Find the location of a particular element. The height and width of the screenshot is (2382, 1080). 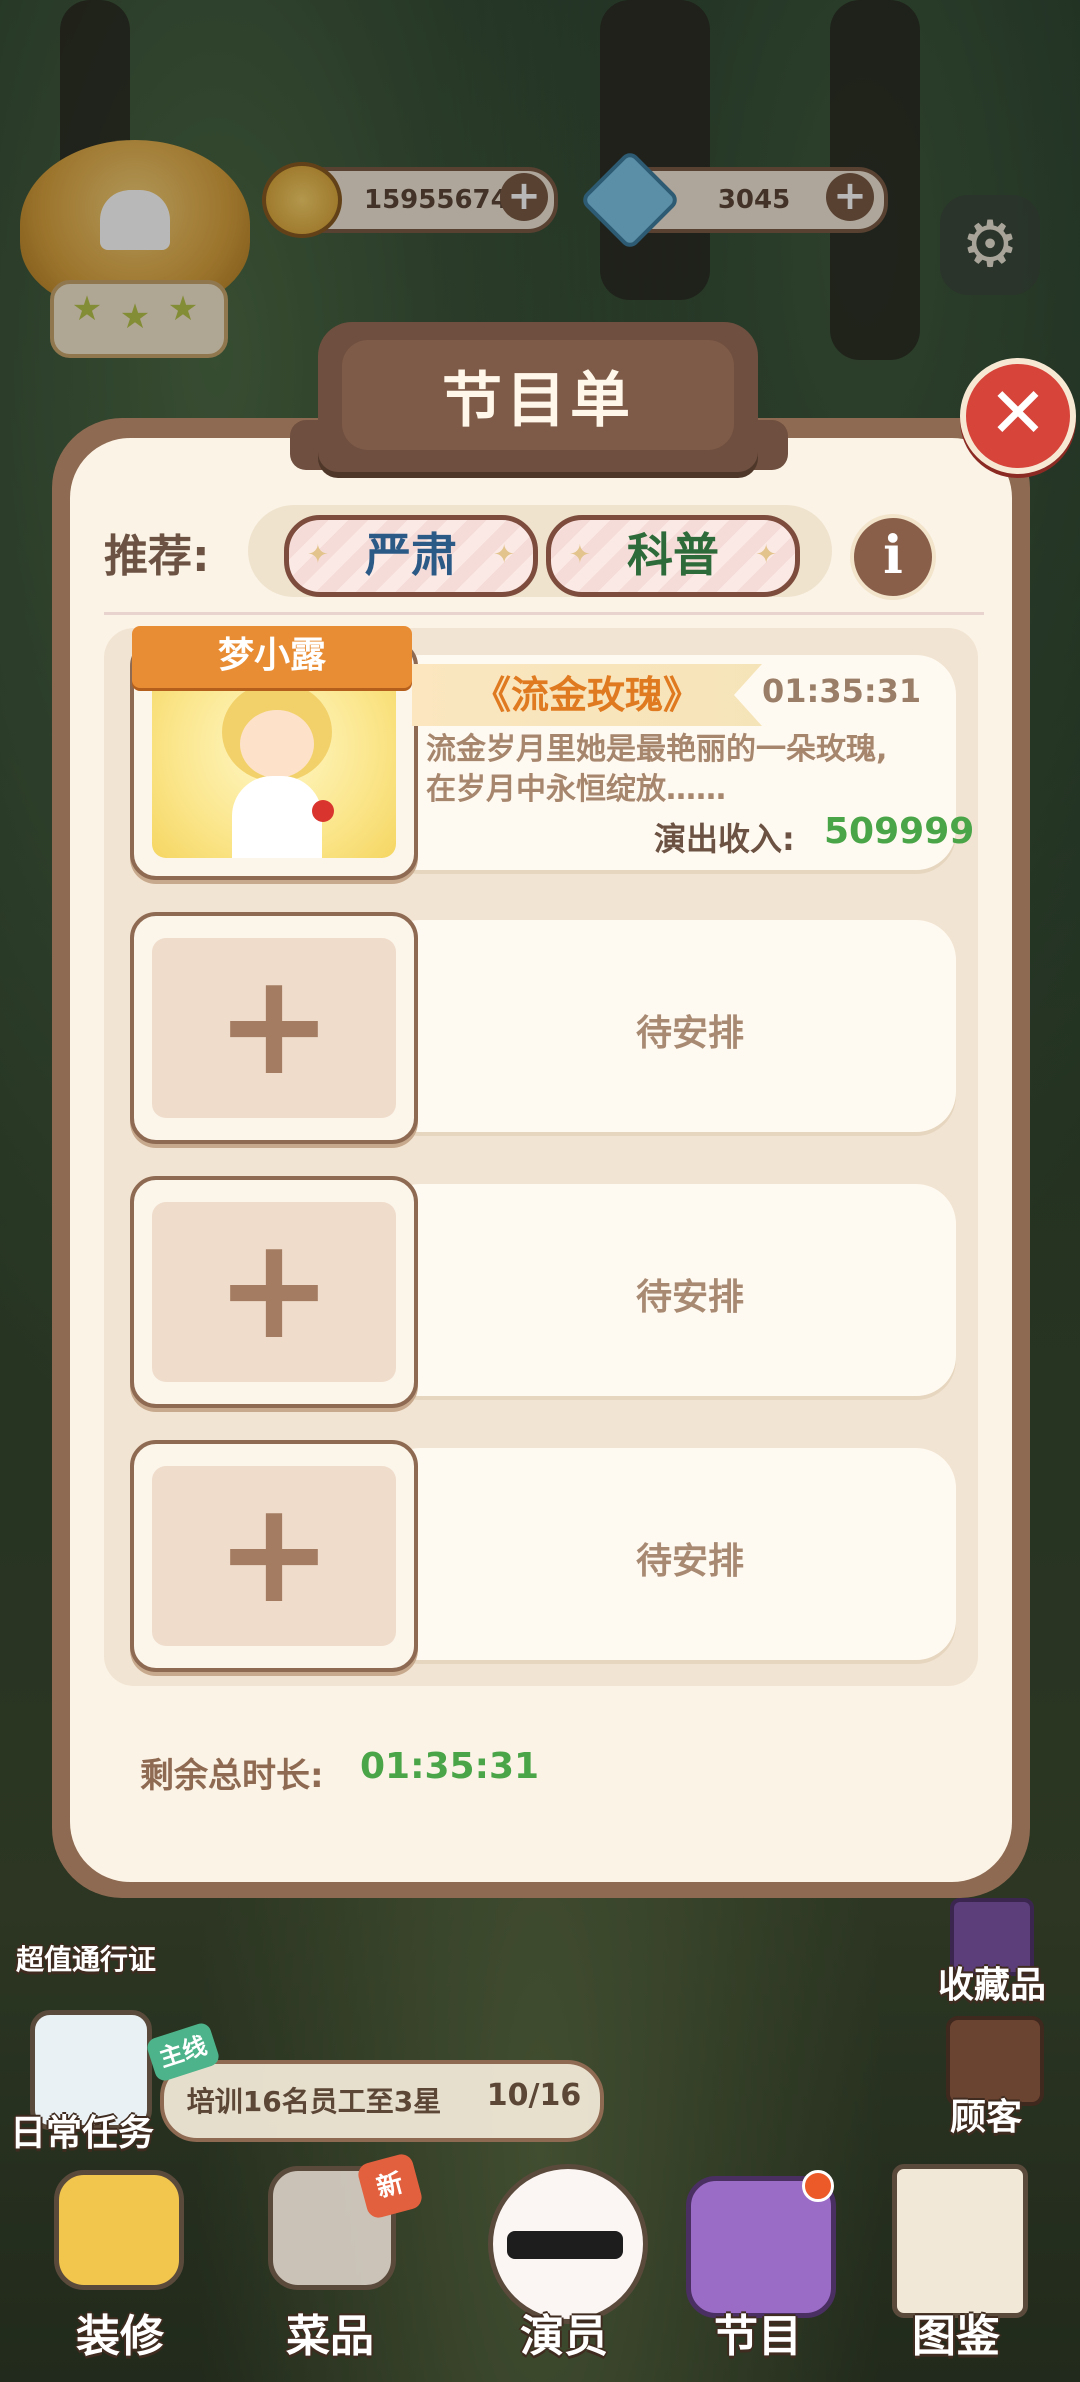

dialog-title: 节目单 is located at coordinates (538, 401).